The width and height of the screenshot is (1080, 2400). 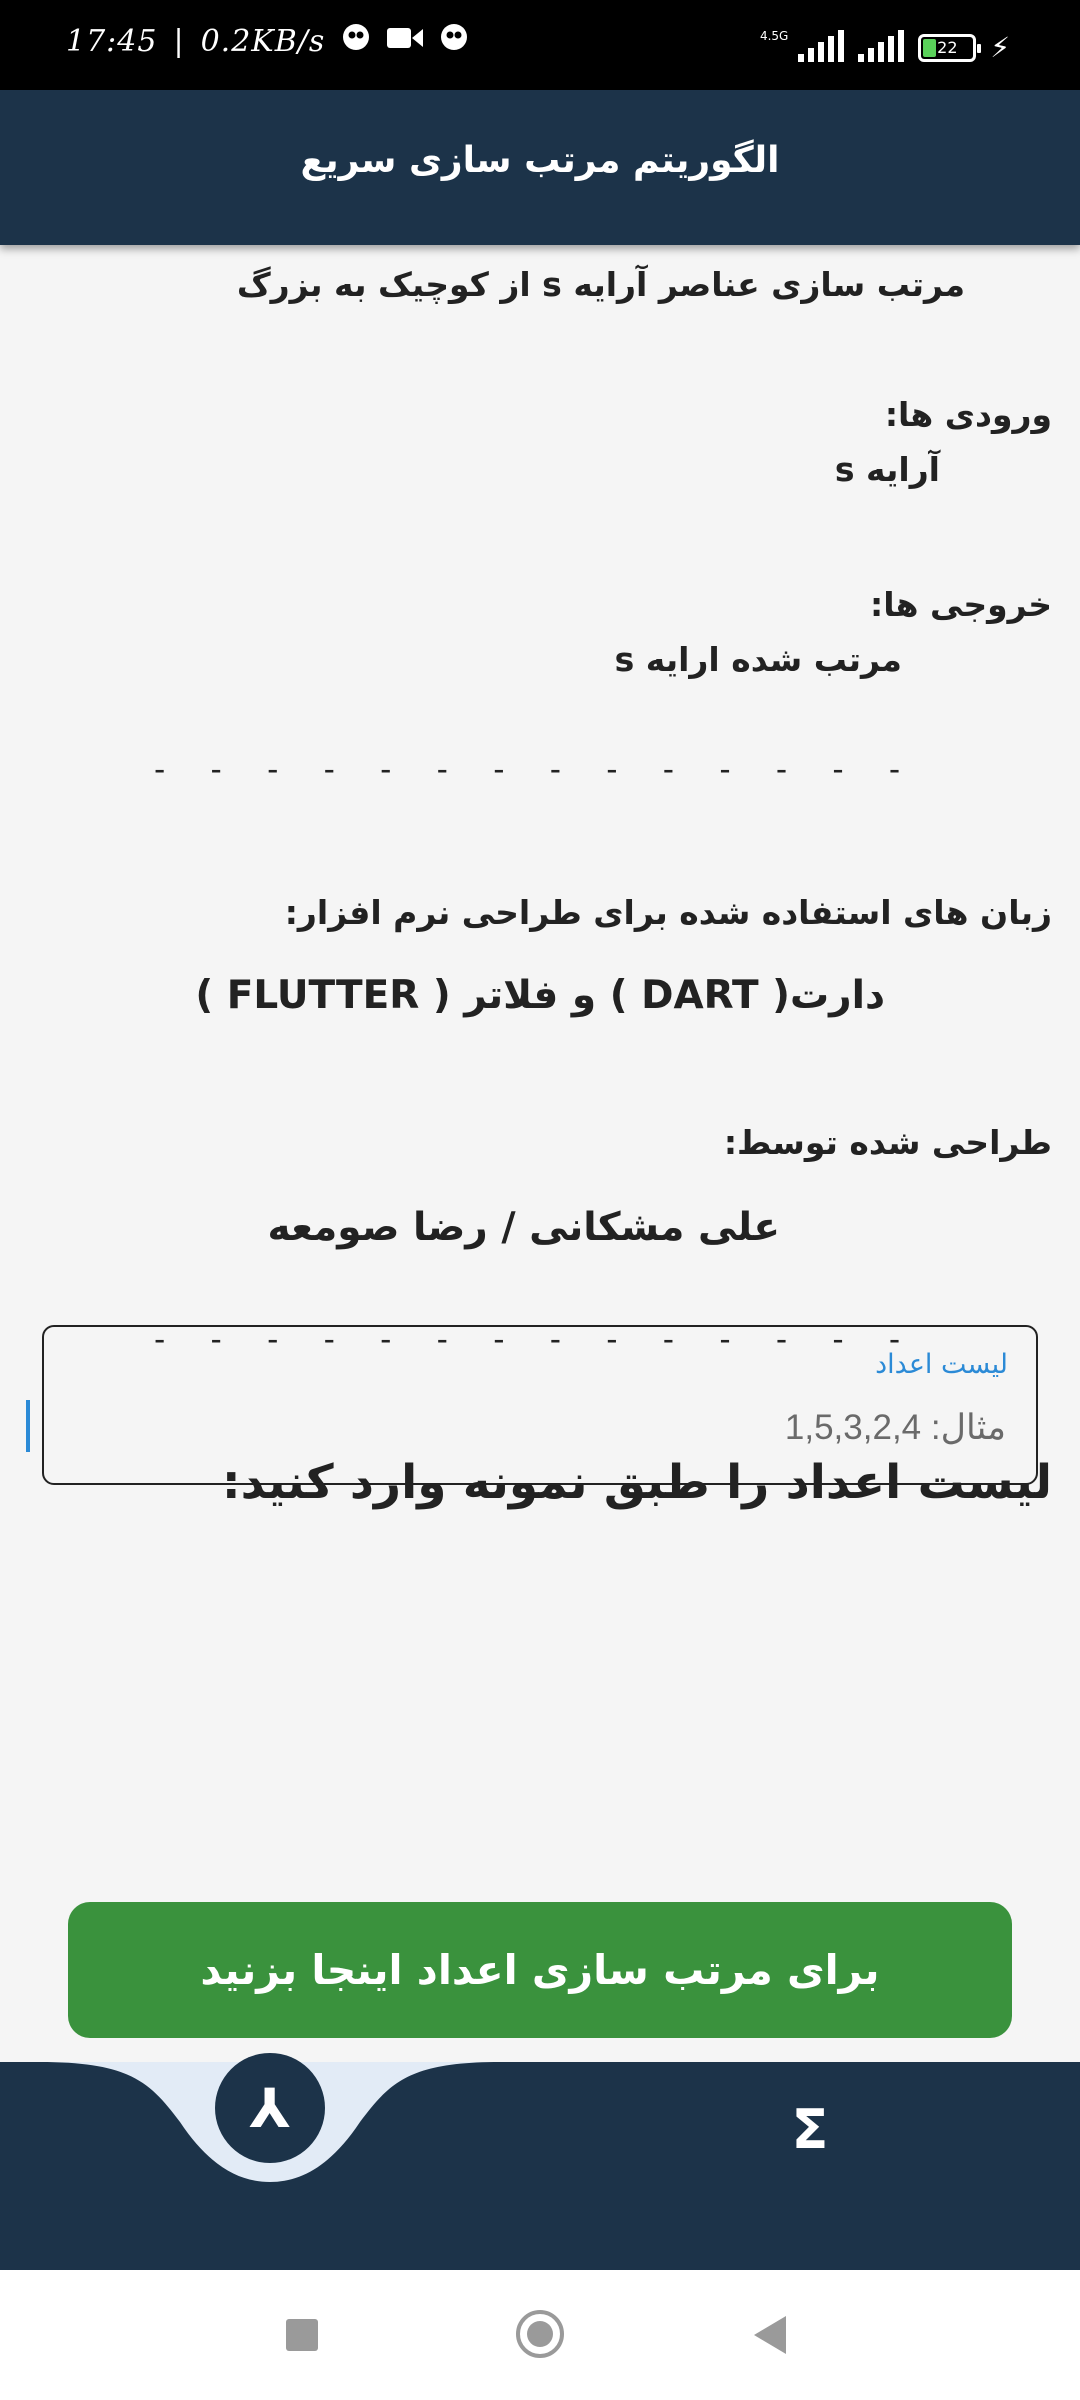 I want to click on number-list-field: لیست اعداد, so click(x=540, y=1405).